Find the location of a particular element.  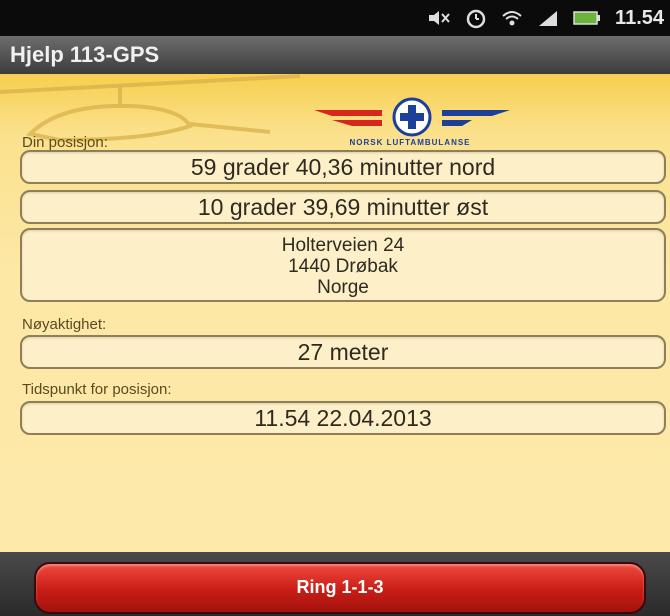

accuracy-field: 27 meter is located at coordinates (343, 352).